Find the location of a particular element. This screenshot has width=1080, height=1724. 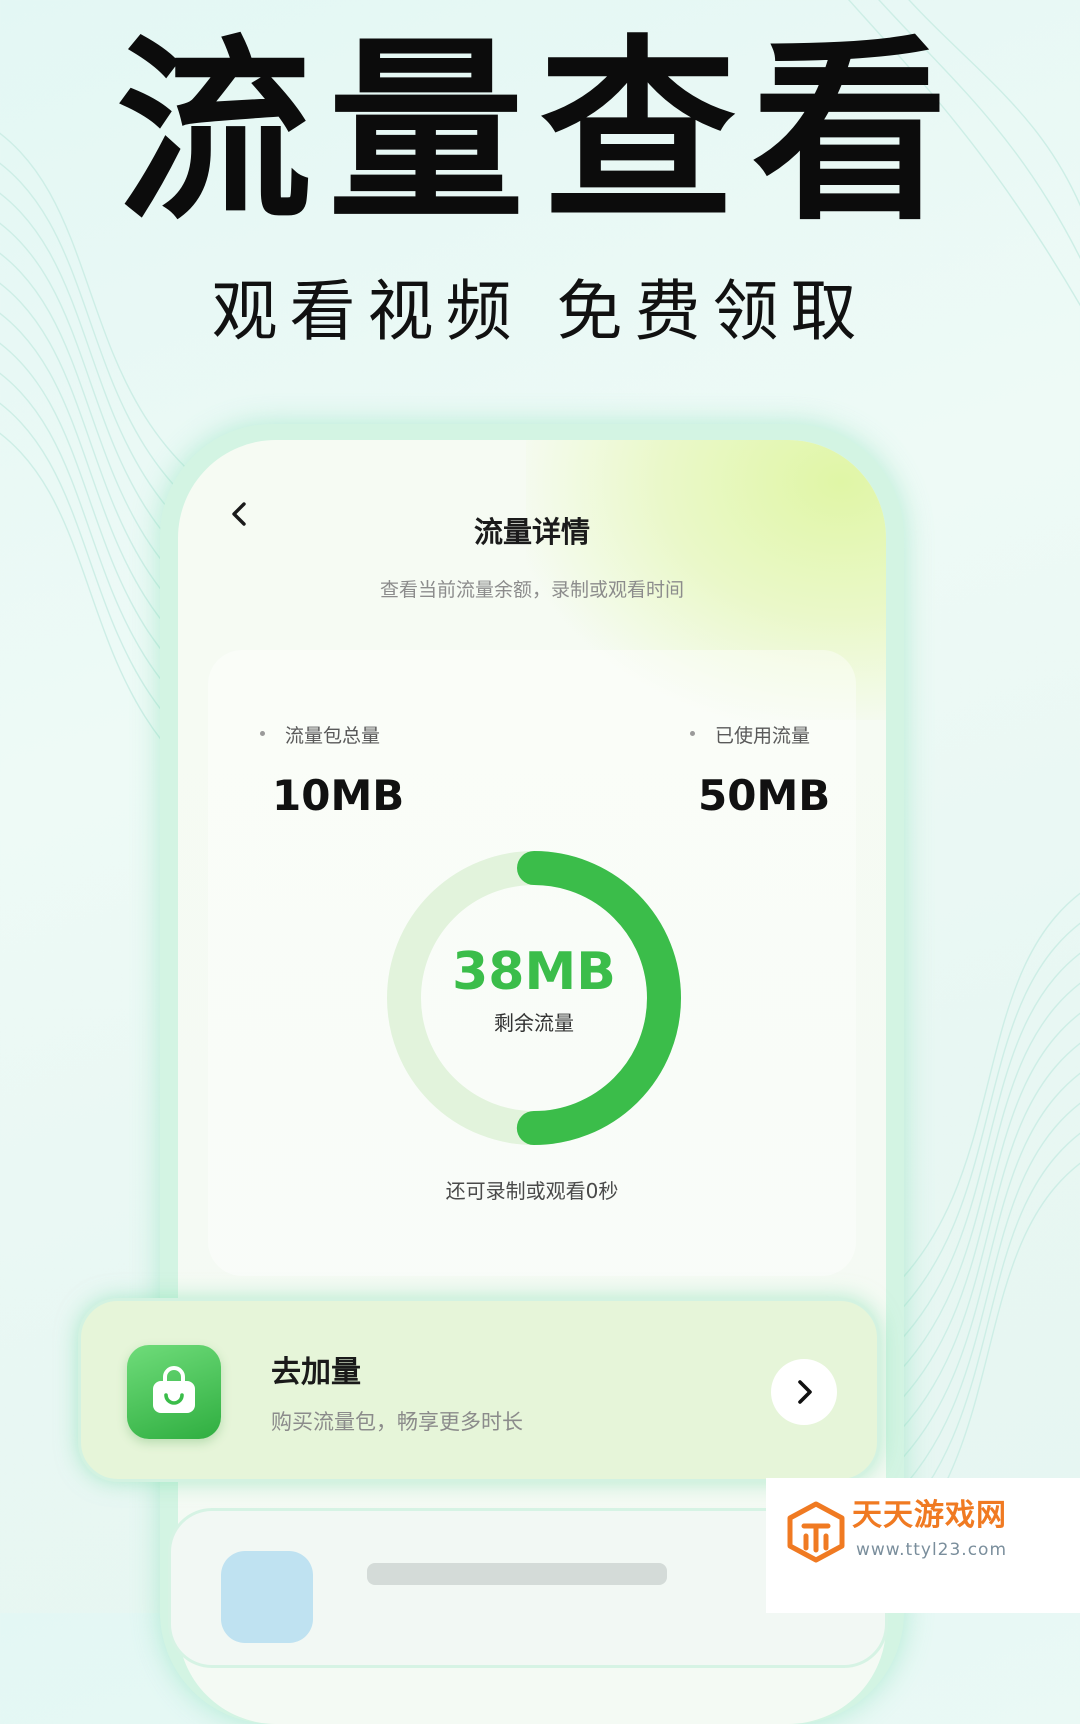

used-traffic-label: 已使用流量 is located at coordinates (750, 736).